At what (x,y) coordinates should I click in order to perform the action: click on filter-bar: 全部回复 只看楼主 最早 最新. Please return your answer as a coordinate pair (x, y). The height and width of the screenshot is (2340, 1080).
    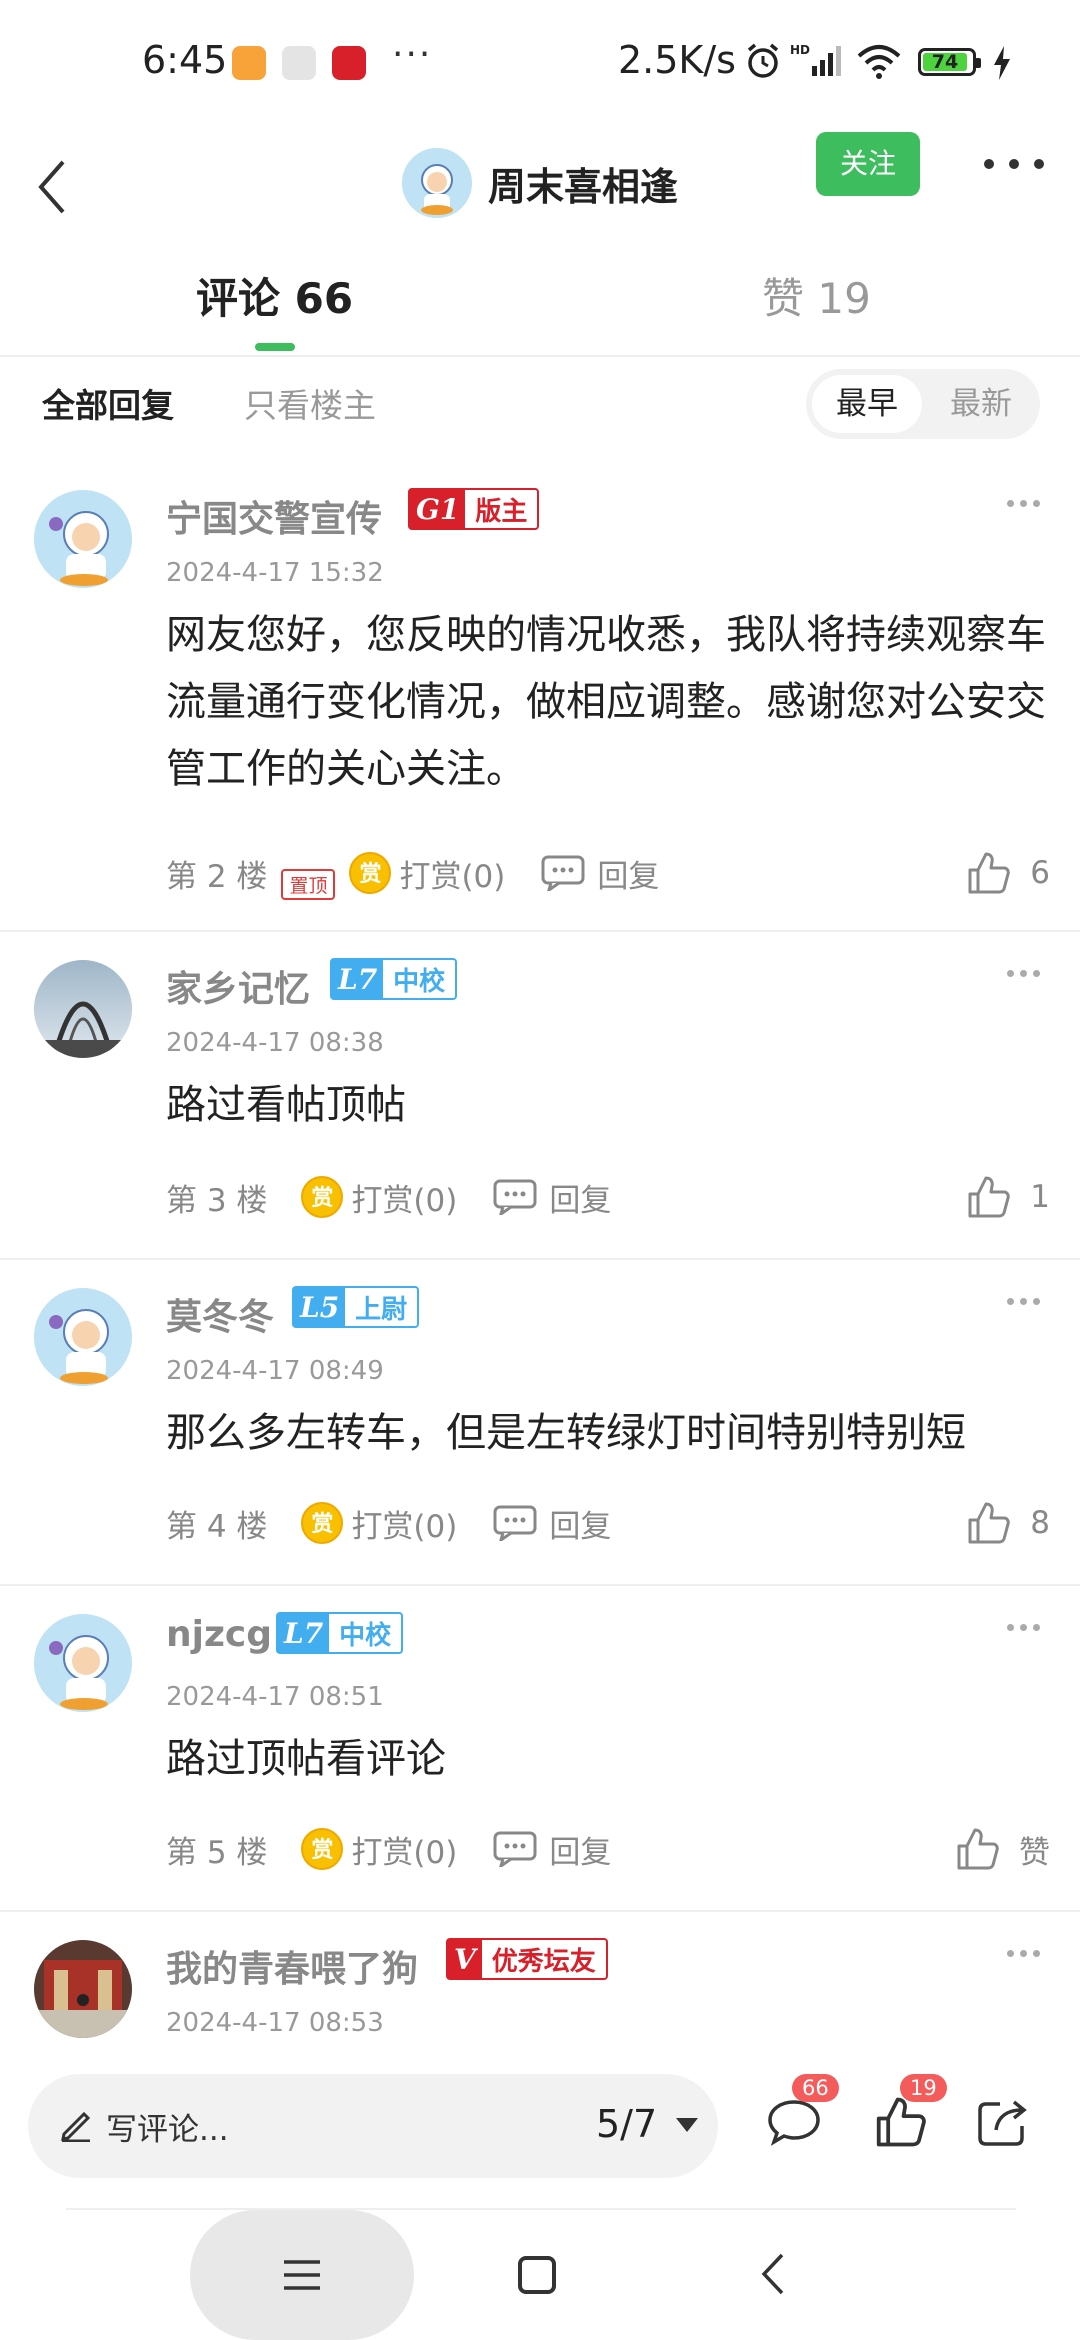
    Looking at the image, I should click on (540, 402).